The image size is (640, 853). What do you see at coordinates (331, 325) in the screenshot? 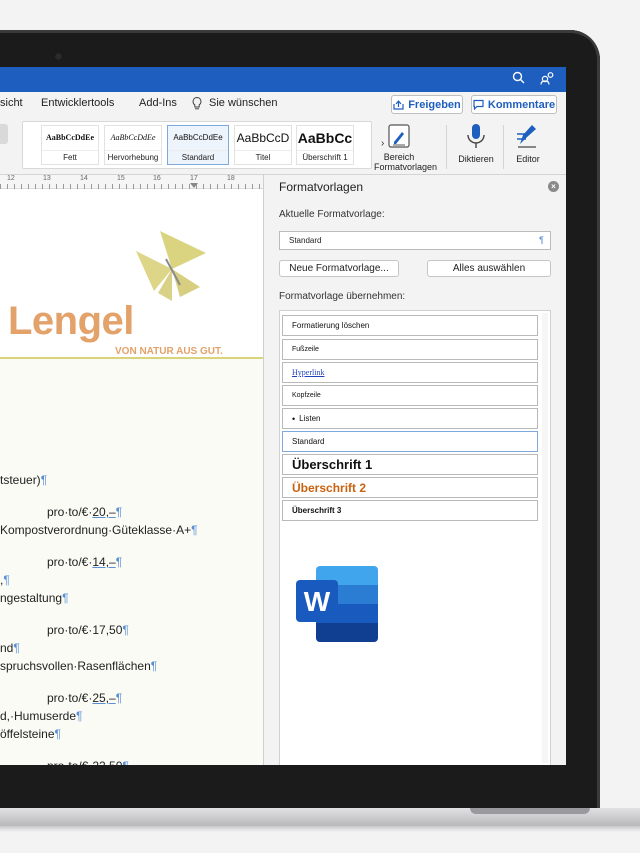
I see `style-list-label: Formatierung löschen` at bounding box center [331, 325].